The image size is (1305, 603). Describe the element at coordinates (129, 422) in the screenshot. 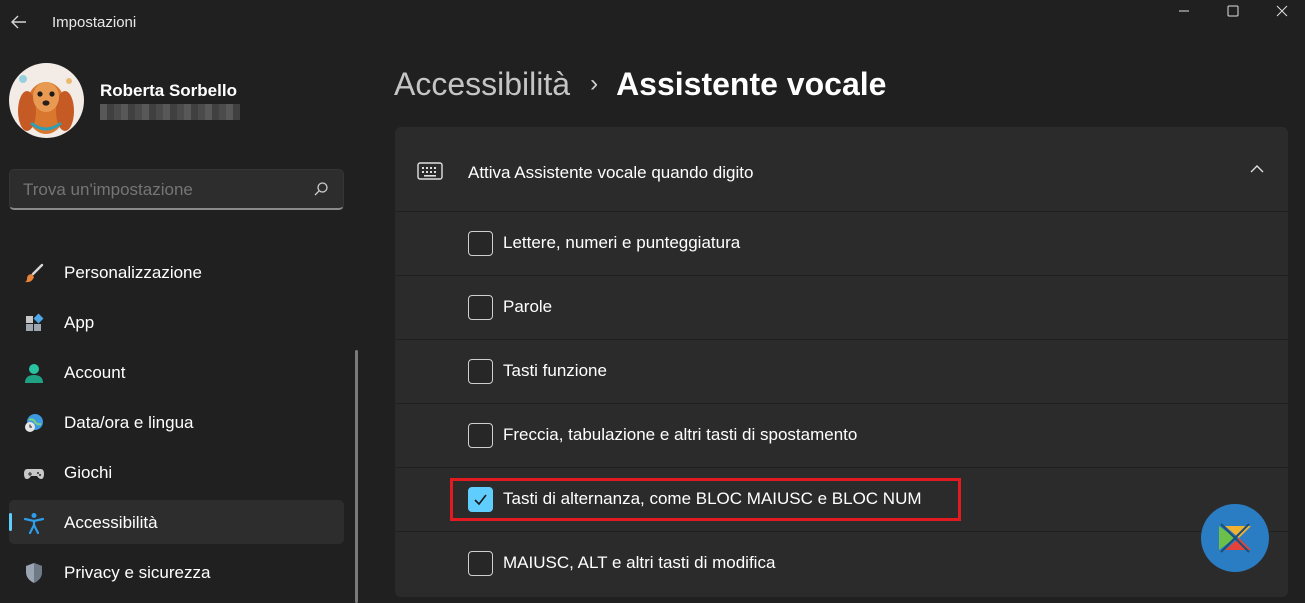

I see `sidebar-item-label: Data/ora e lingua` at that location.